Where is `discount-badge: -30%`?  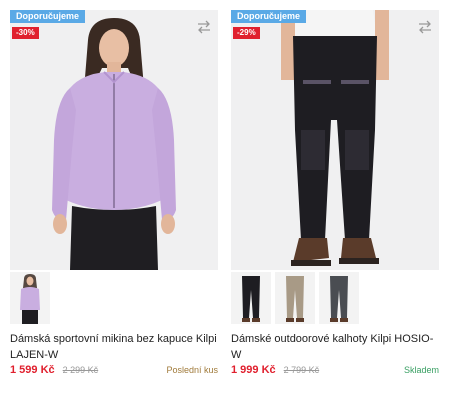
discount-badge: -30% is located at coordinates (25, 33).